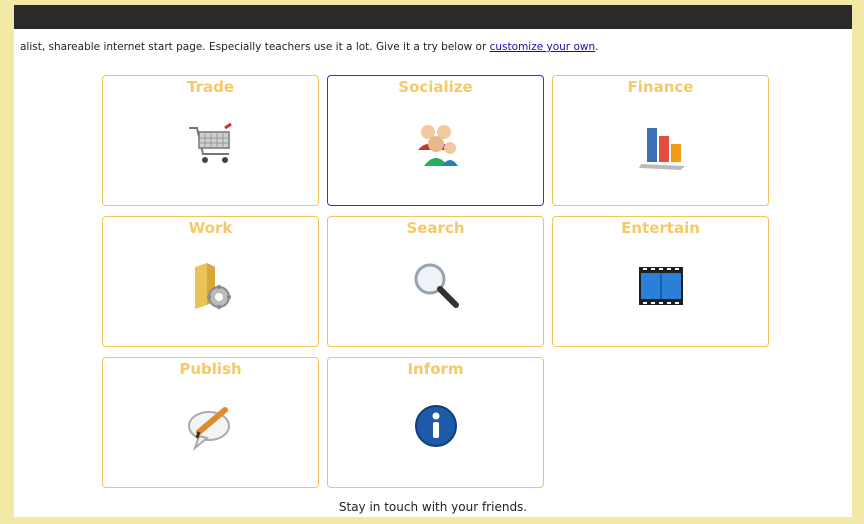 This screenshot has height=524, width=864. Describe the element at coordinates (436, 285) in the screenshot. I see `magnifier-icon` at that location.